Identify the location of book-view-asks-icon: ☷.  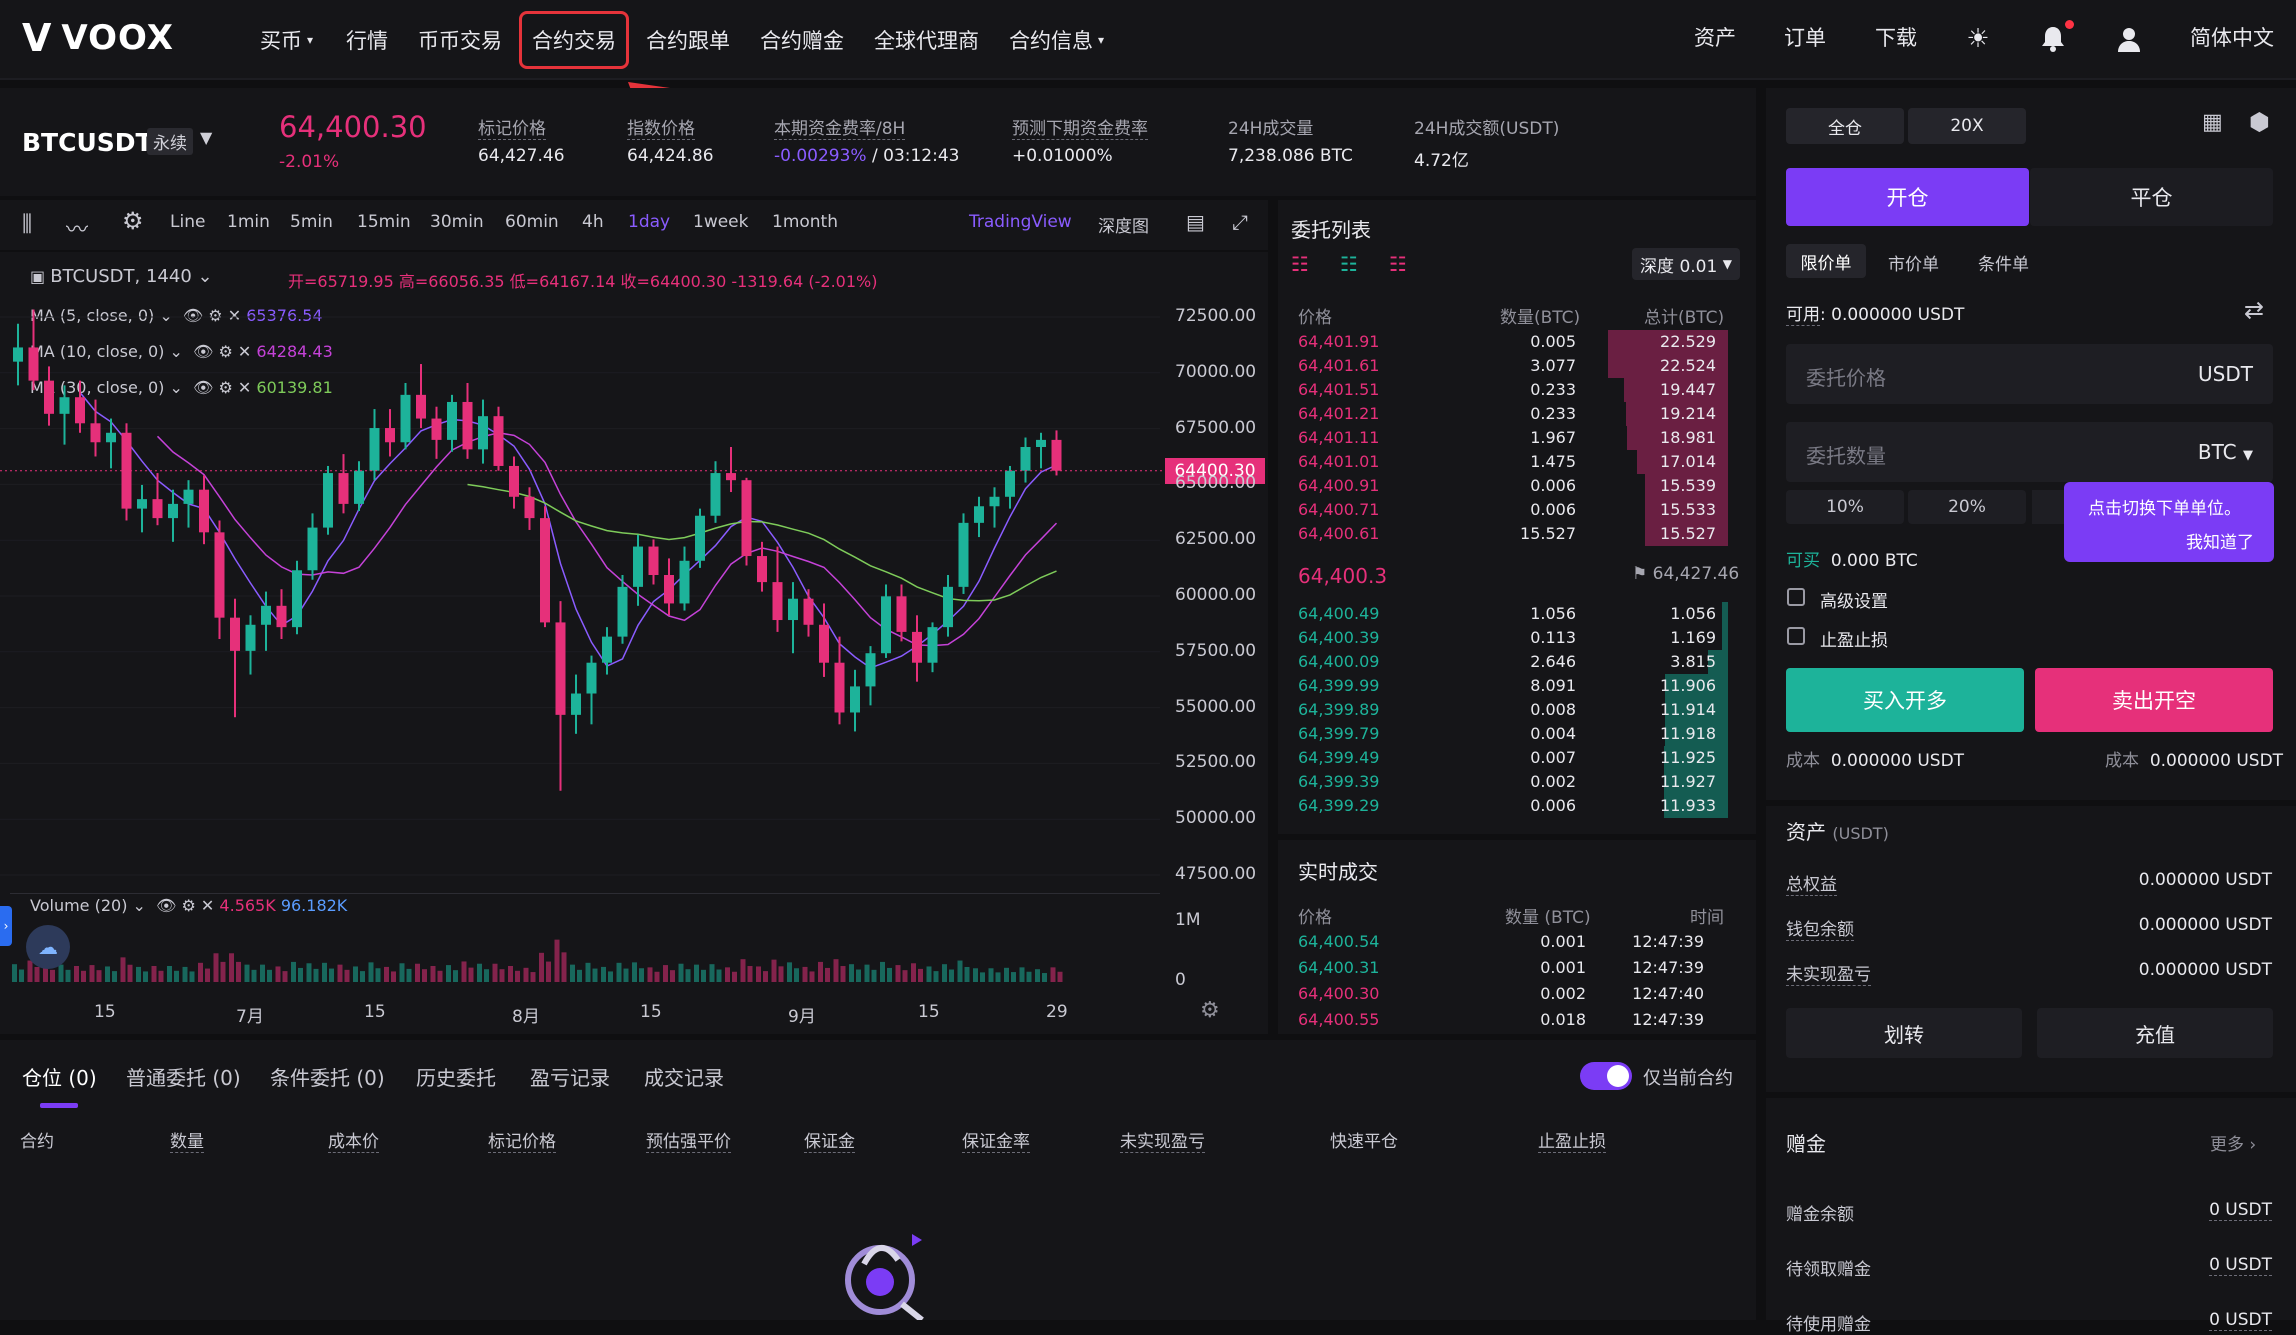
(1398, 264).